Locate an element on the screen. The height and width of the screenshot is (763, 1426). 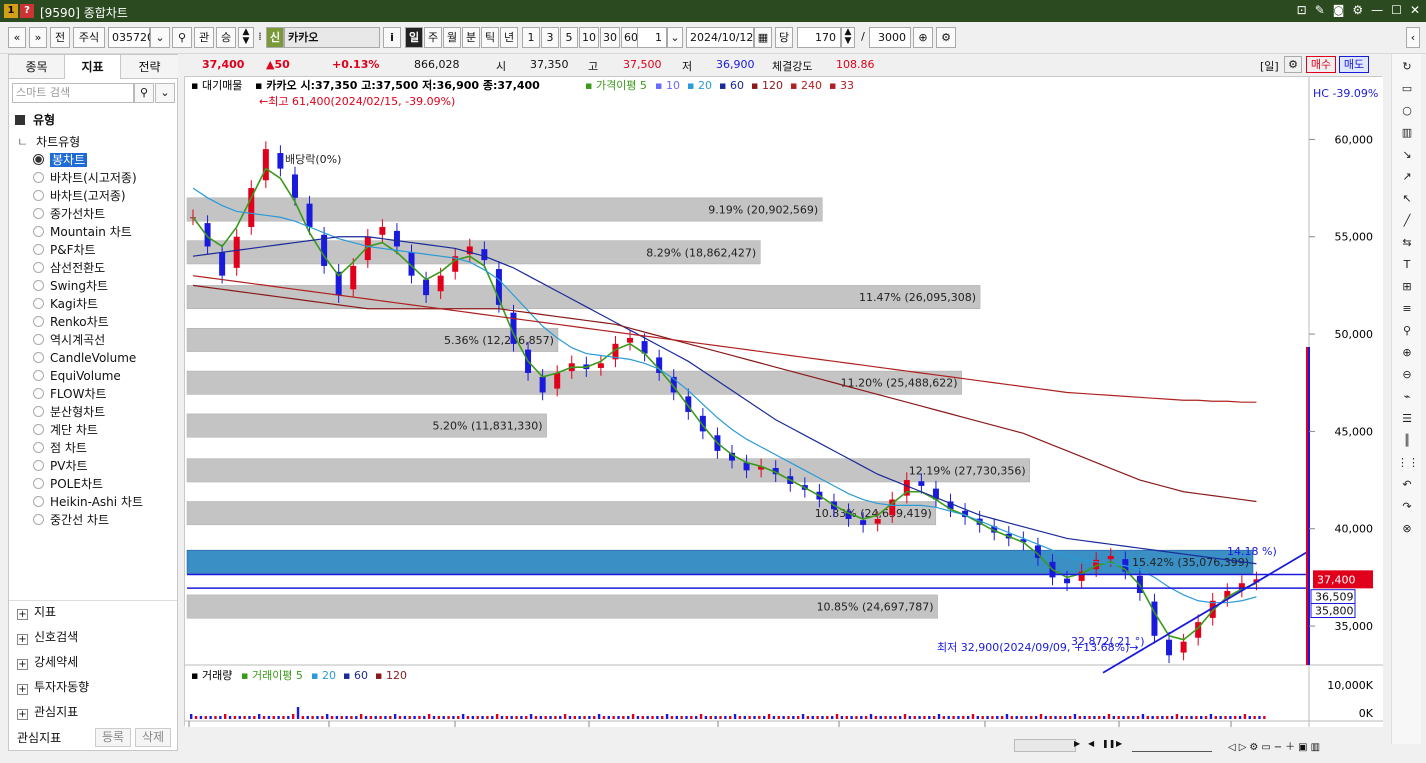
updown-stepper: ▲ ▼ is located at coordinates (246, 37).